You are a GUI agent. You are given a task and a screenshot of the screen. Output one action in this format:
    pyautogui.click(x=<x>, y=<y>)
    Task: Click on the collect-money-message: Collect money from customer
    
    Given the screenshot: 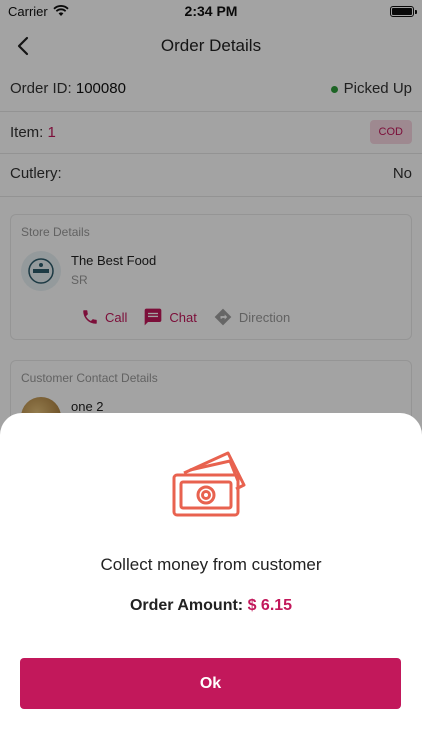 What is the action you would take?
    pyautogui.click(x=211, y=564)
    